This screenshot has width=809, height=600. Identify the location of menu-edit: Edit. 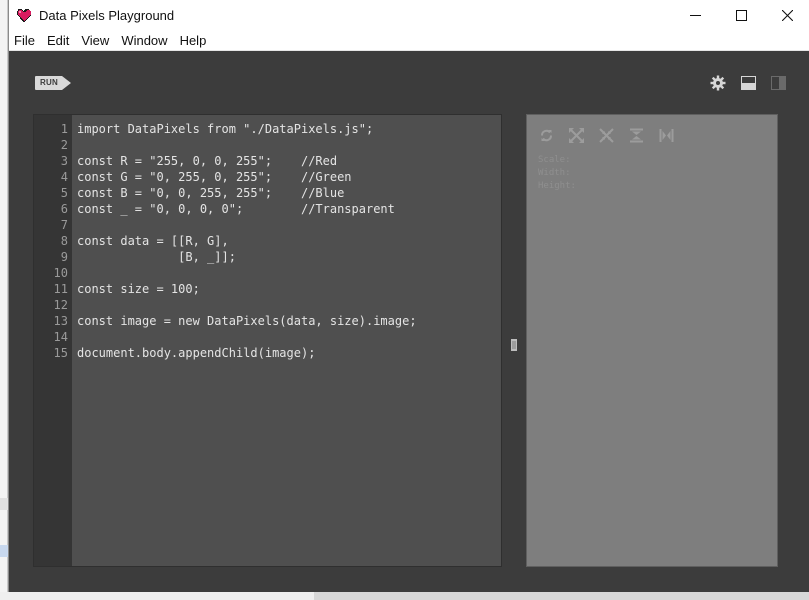
(58, 40).